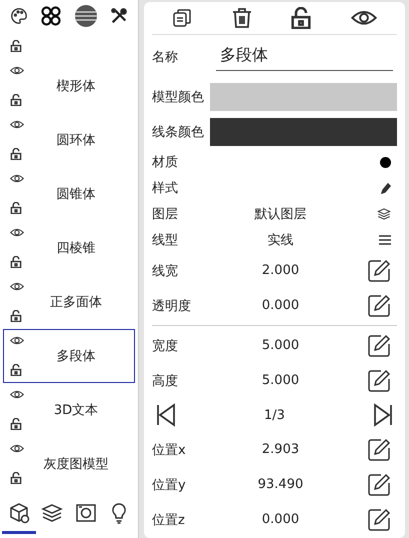 The image size is (409, 538). I want to click on copy-icon, so click(182, 18).